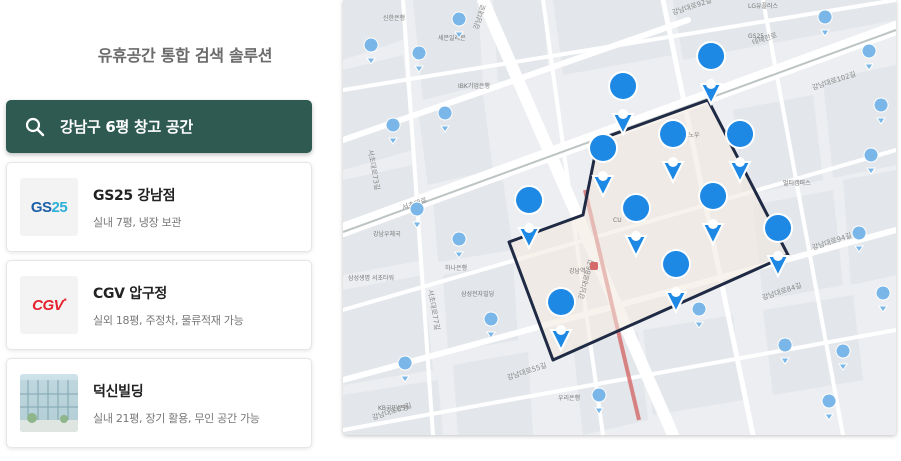 Image resolution: width=901 pixels, height=461 pixels. I want to click on place-label: 하나은행, so click(456, 268).